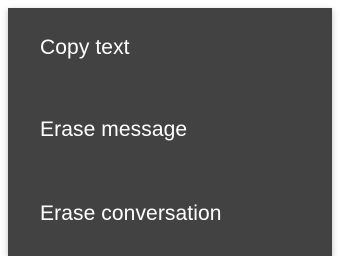  Describe the element at coordinates (85, 47) in the screenshot. I see `menu-item-label: Copy text` at that location.